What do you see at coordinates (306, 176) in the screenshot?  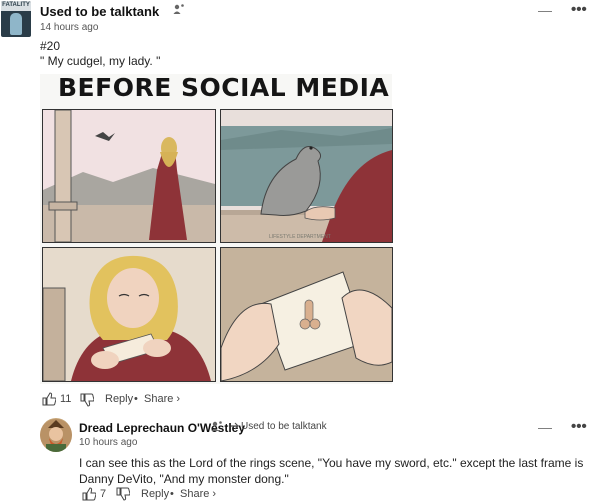 I see `comic-panel-2: LIFESTYLE DEPARTMENT` at bounding box center [306, 176].